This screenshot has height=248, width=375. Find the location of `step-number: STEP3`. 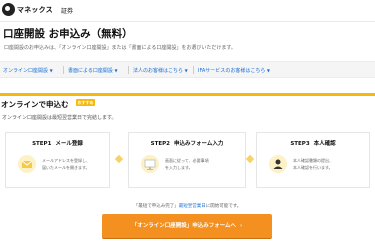

step-number: STEP3 is located at coordinates (300, 144).